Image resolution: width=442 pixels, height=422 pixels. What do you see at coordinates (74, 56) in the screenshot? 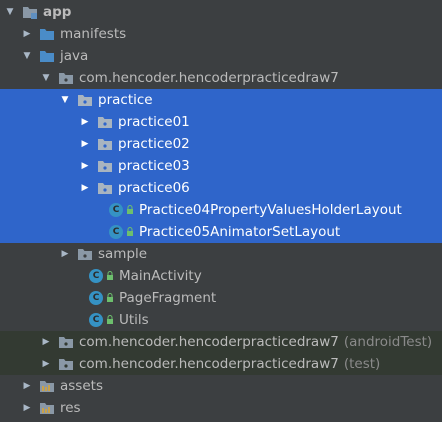
I see `tree-item-label: java` at bounding box center [74, 56].